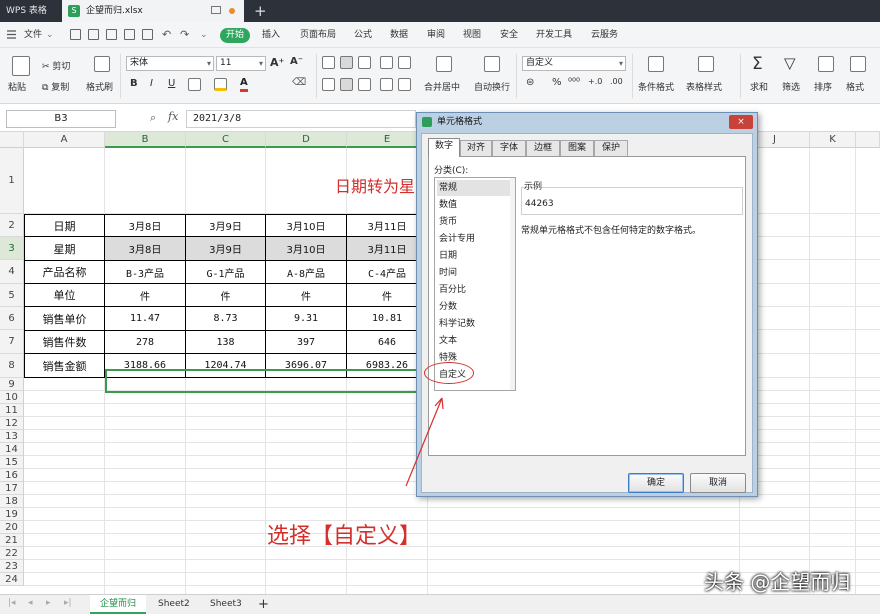 This screenshot has height=614, width=880. Describe the element at coordinates (145, 295) in the screenshot. I see `table-cell: 件` at that location.